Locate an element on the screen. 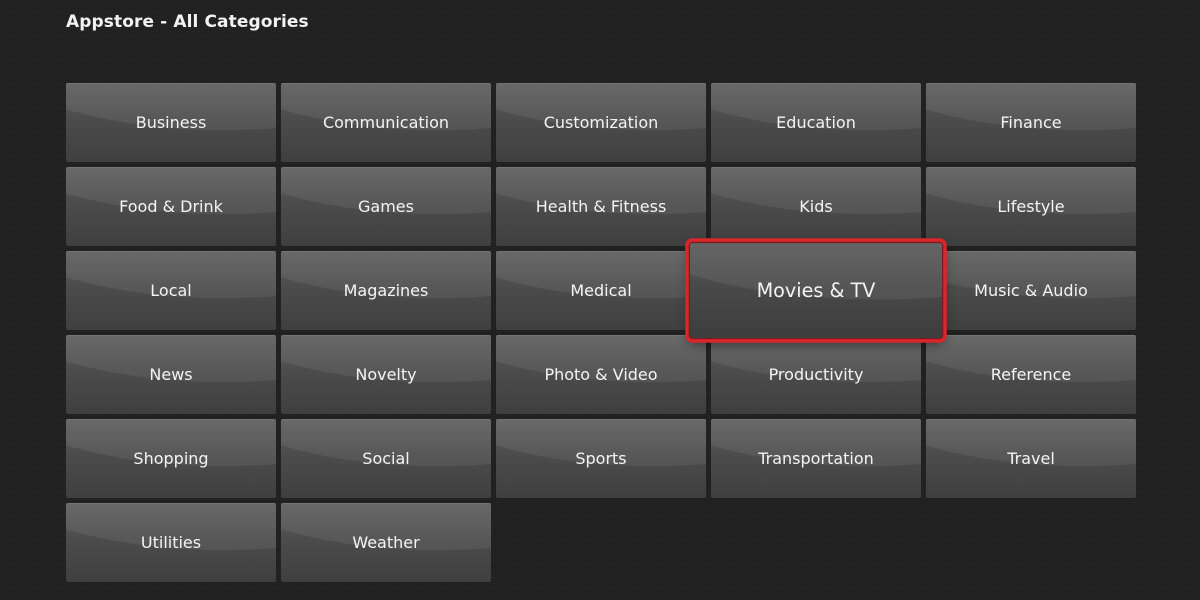  category-label: Food & Drink is located at coordinates (171, 206).